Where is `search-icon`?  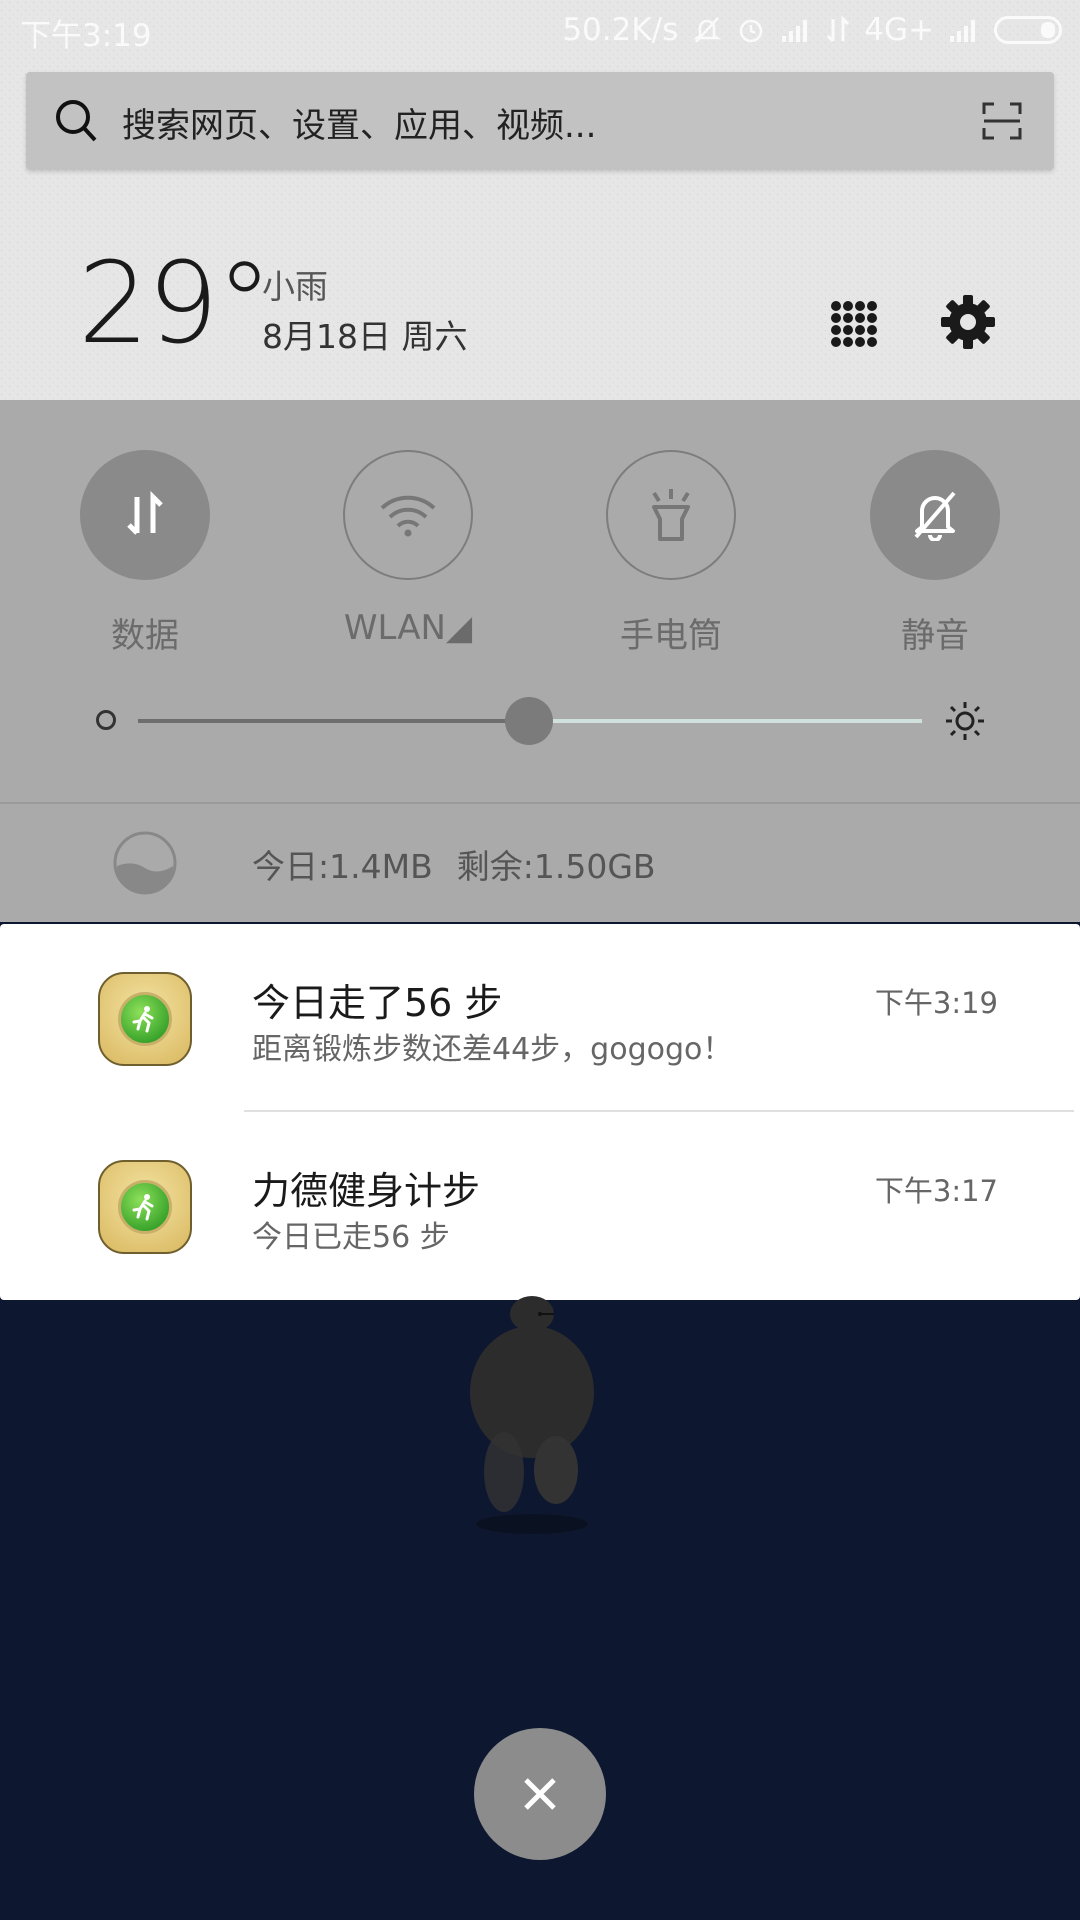
search-icon is located at coordinates (76, 121).